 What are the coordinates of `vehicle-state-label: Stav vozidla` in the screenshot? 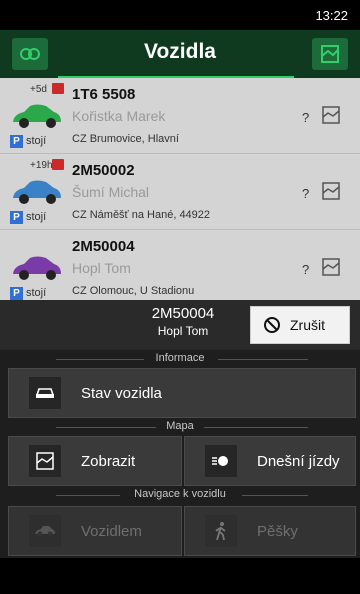 It's located at (121, 393).